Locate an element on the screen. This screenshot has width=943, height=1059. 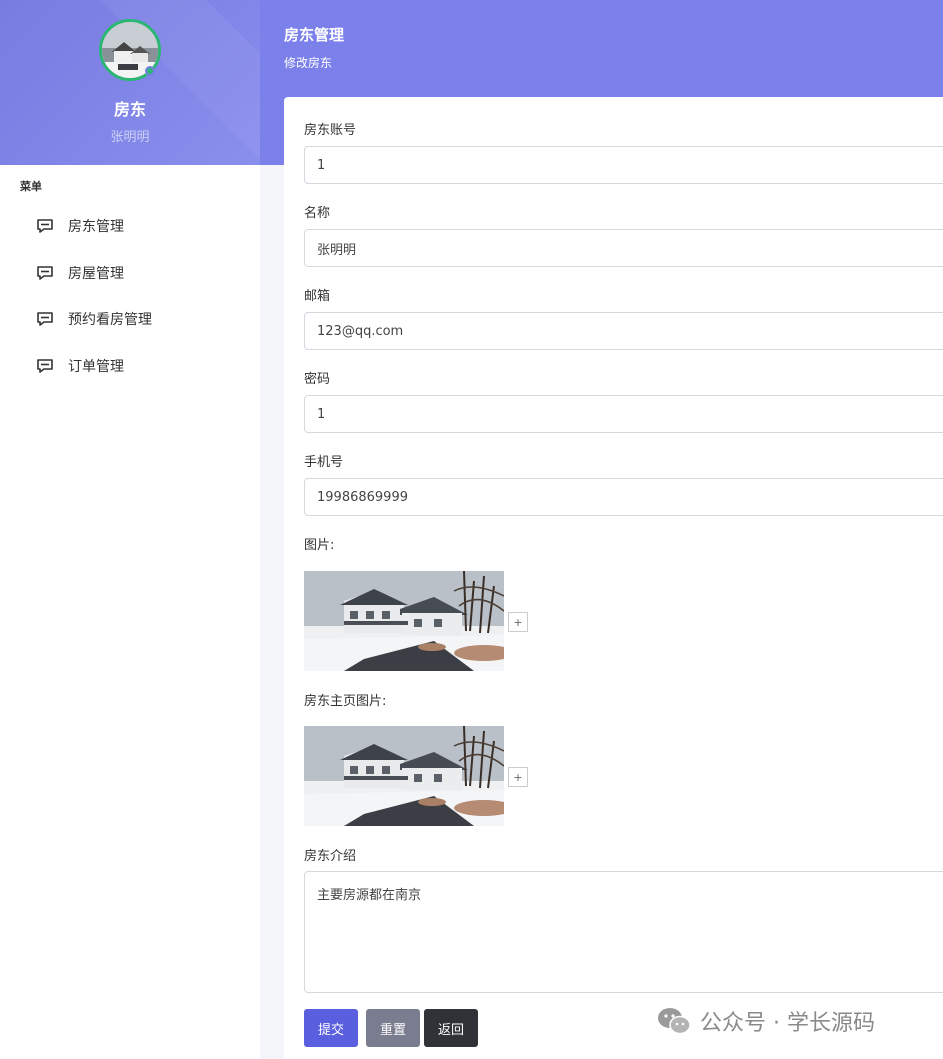
password-input is located at coordinates (623, 414).